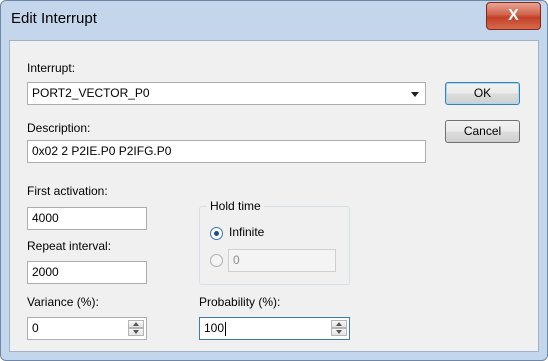  I want to click on repeat-interval-label: Repeat interval:, so click(69, 246).